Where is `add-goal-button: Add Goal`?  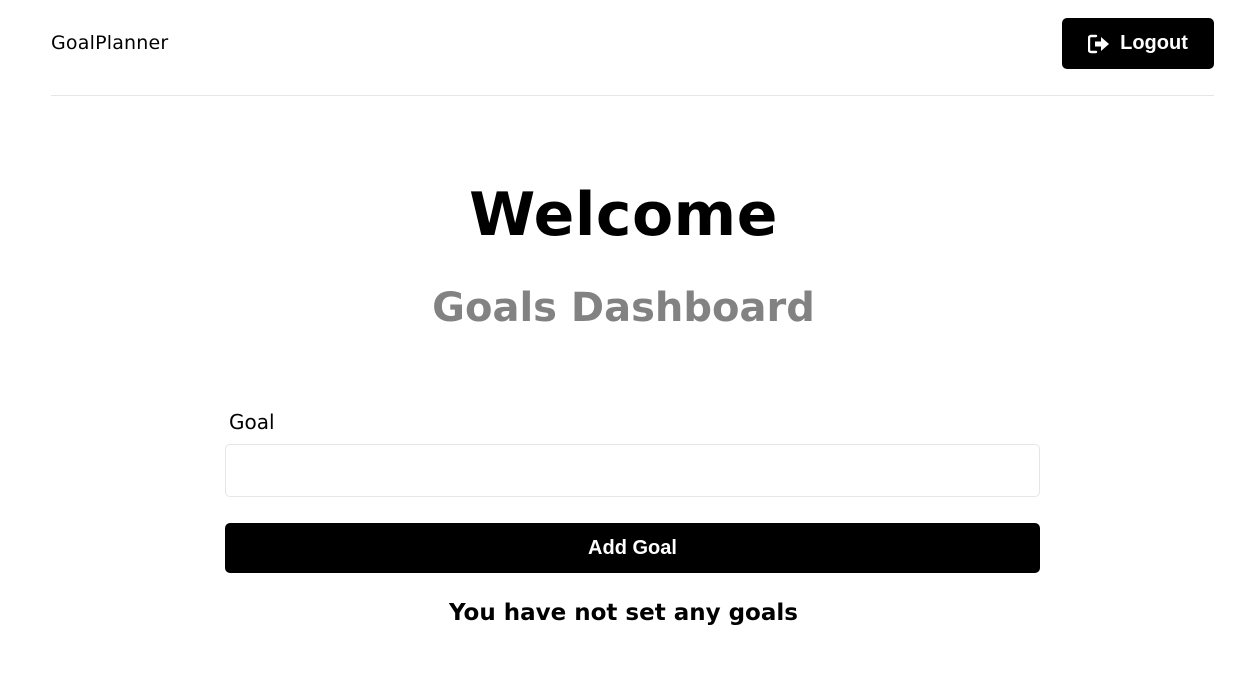
add-goal-button: Add Goal is located at coordinates (632, 548).